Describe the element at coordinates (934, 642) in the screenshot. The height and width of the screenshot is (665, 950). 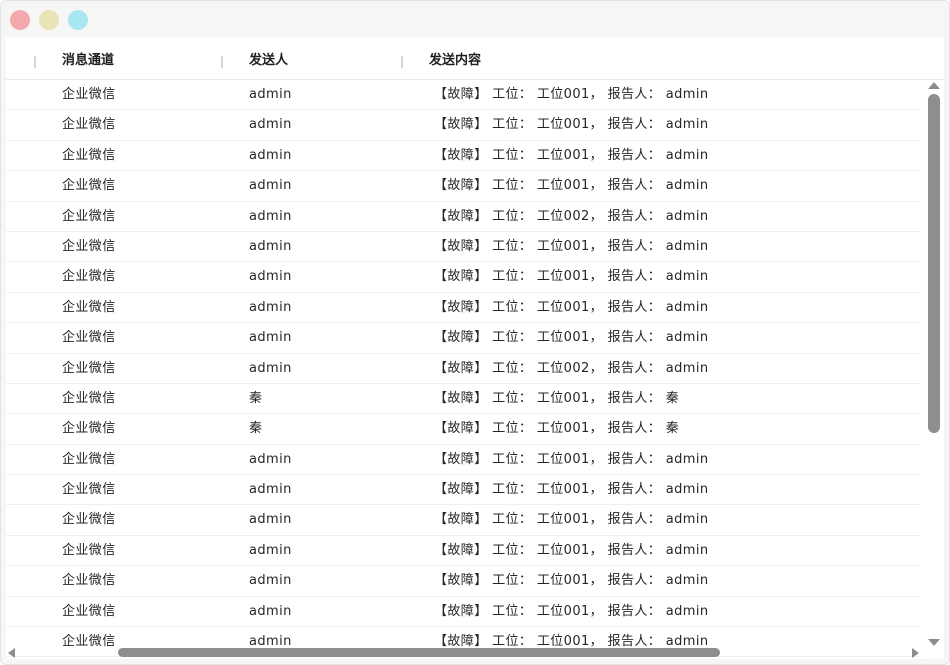
I see `scroll-down-icon` at that location.